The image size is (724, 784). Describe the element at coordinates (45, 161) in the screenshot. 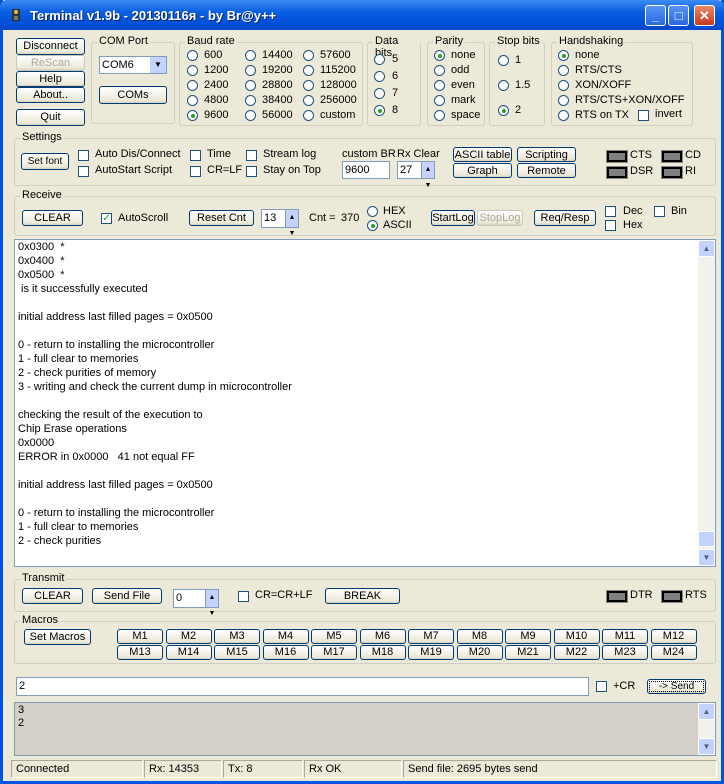

I see `set-font-button: Set font` at that location.